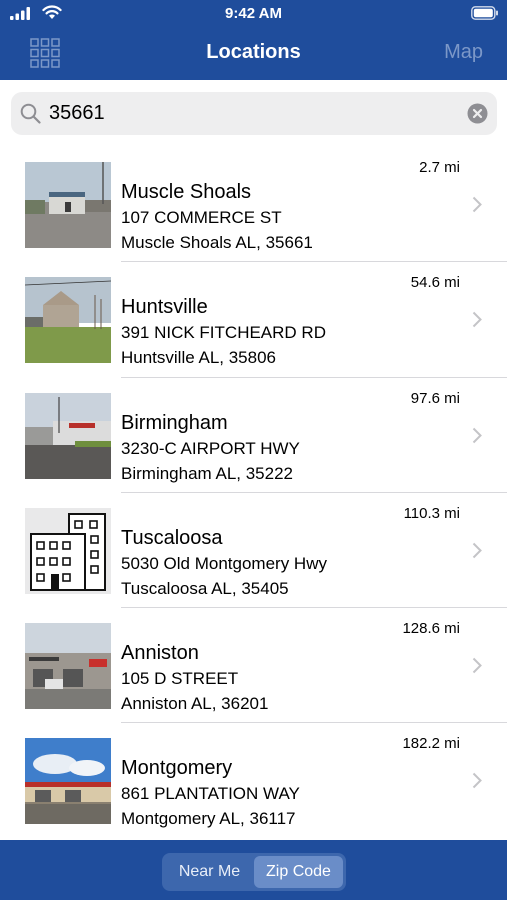 The height and width of the screenshot is (900, 507). I want to click on location-address: 861 PLANTATION WAY, so click(210, 794).